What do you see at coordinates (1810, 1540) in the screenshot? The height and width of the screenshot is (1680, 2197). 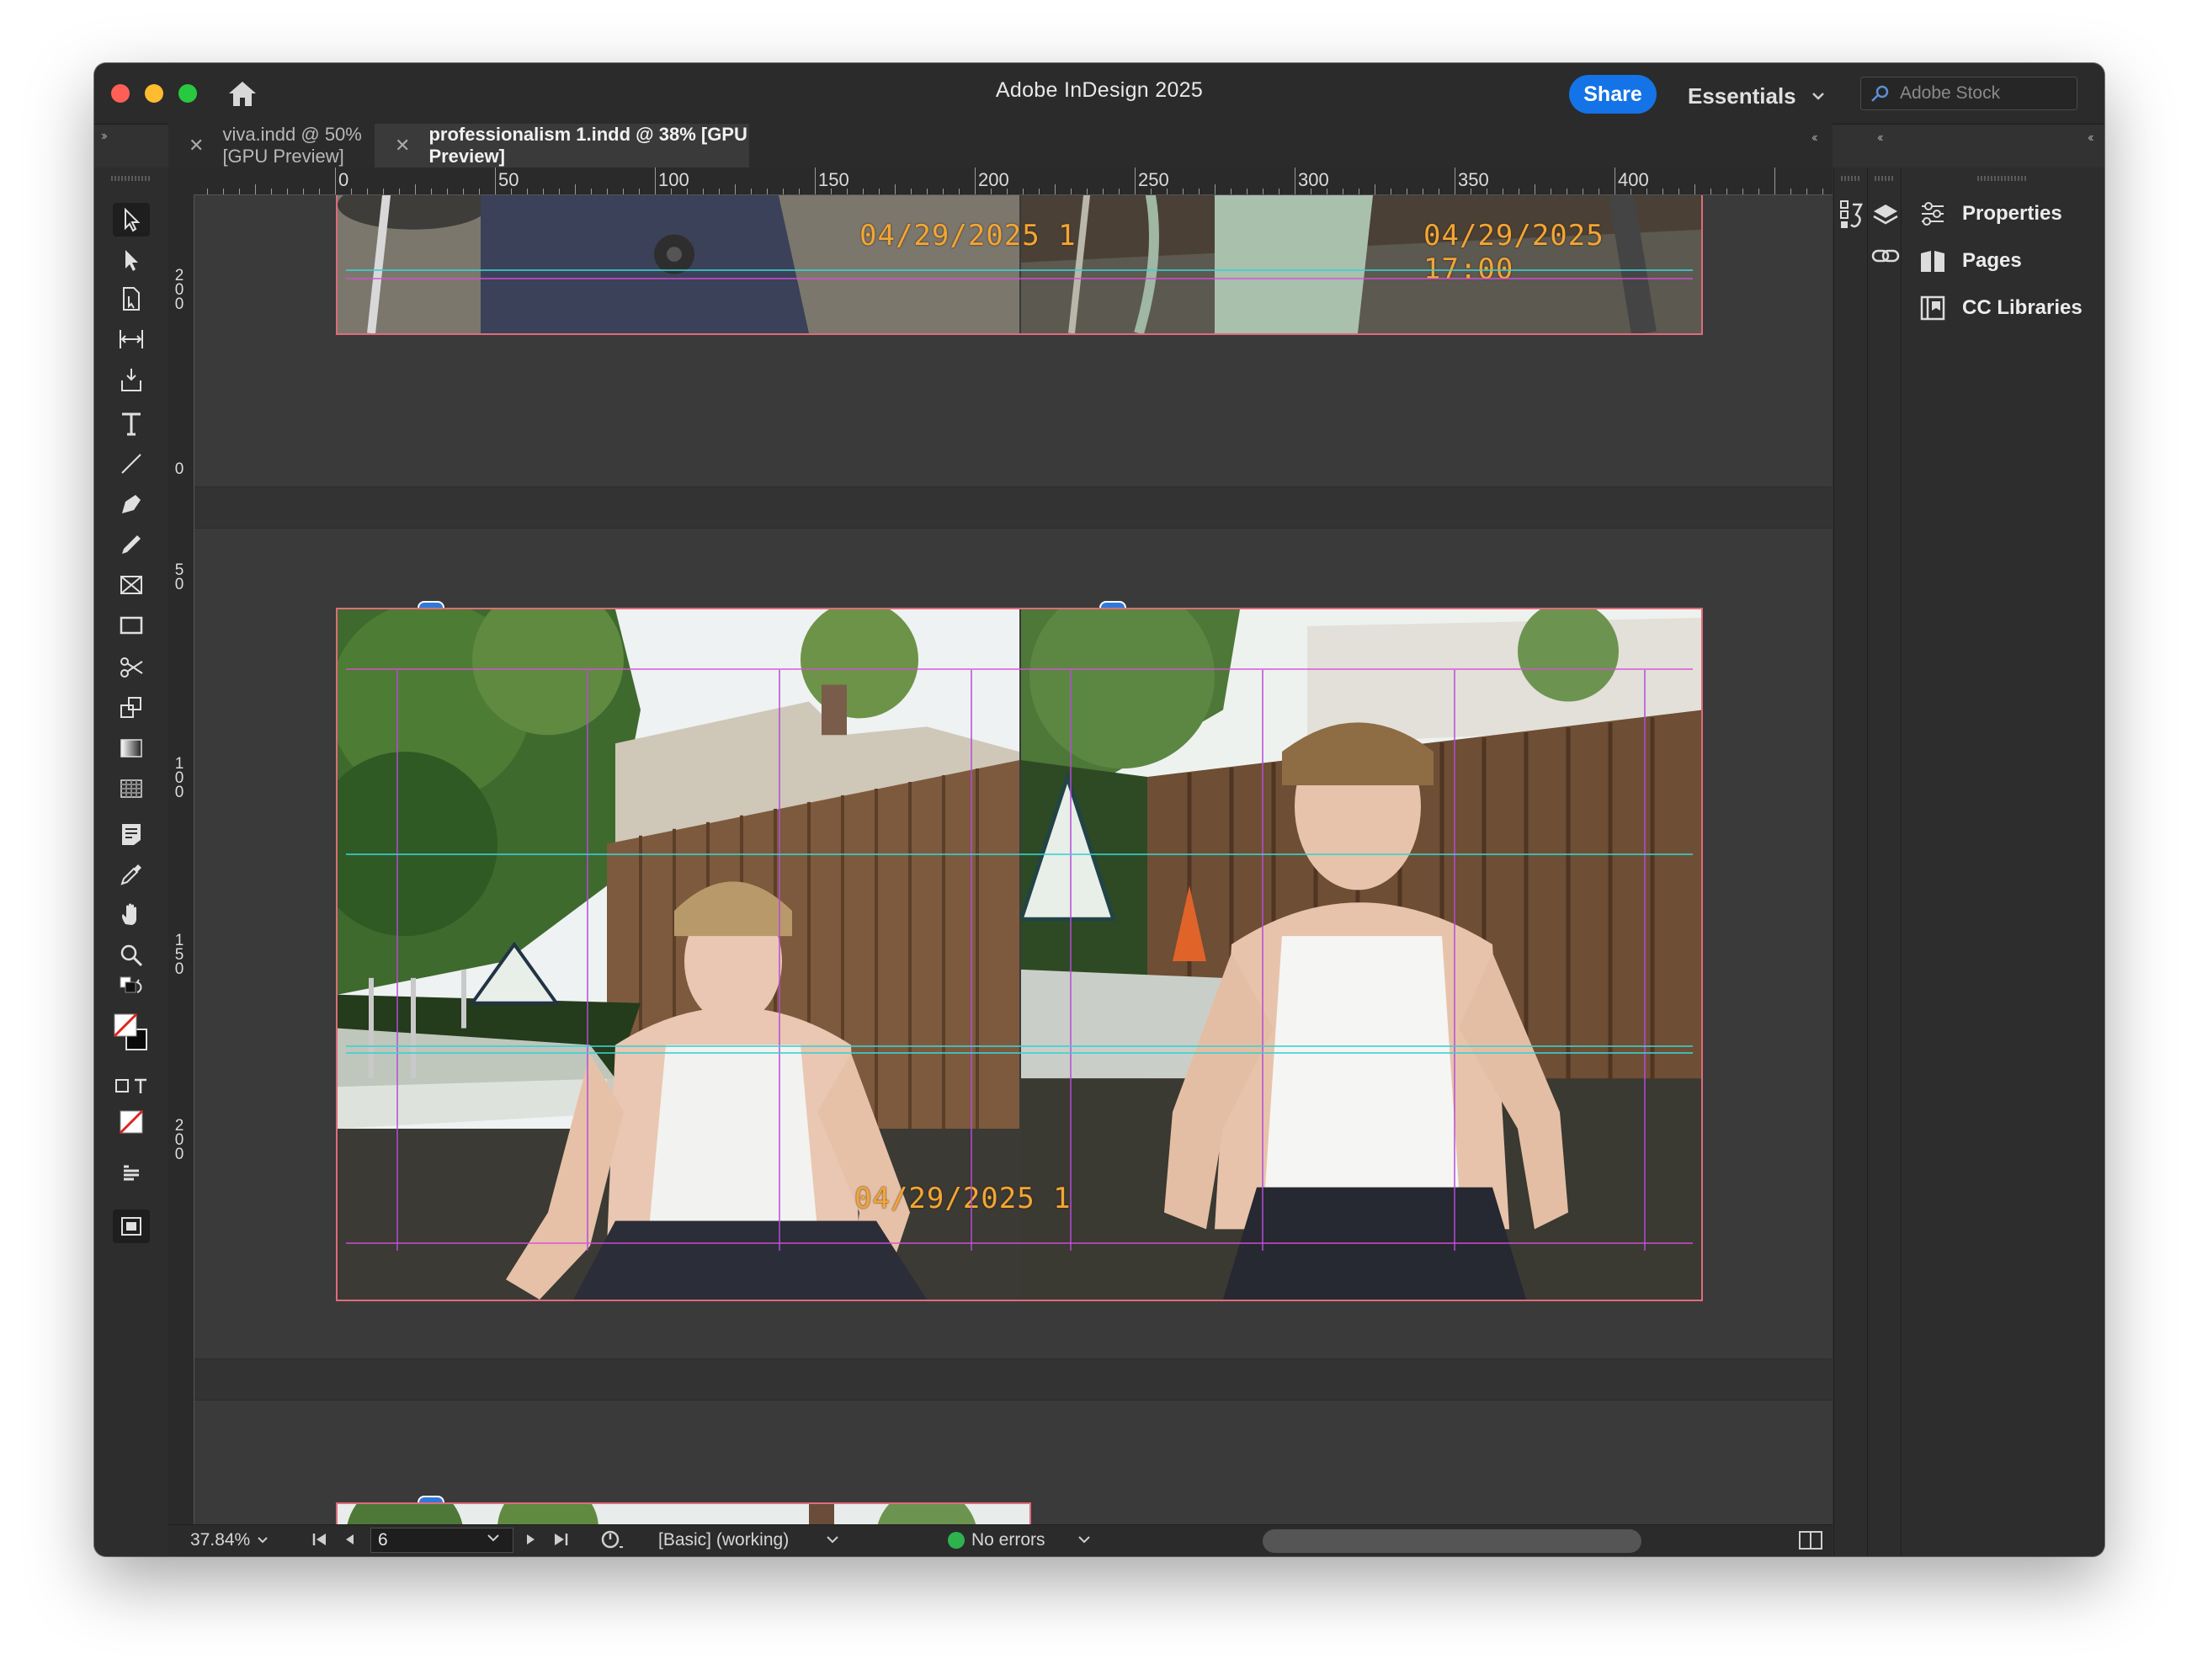 I see `split-window-button` at bounding box center [1810, 1540].